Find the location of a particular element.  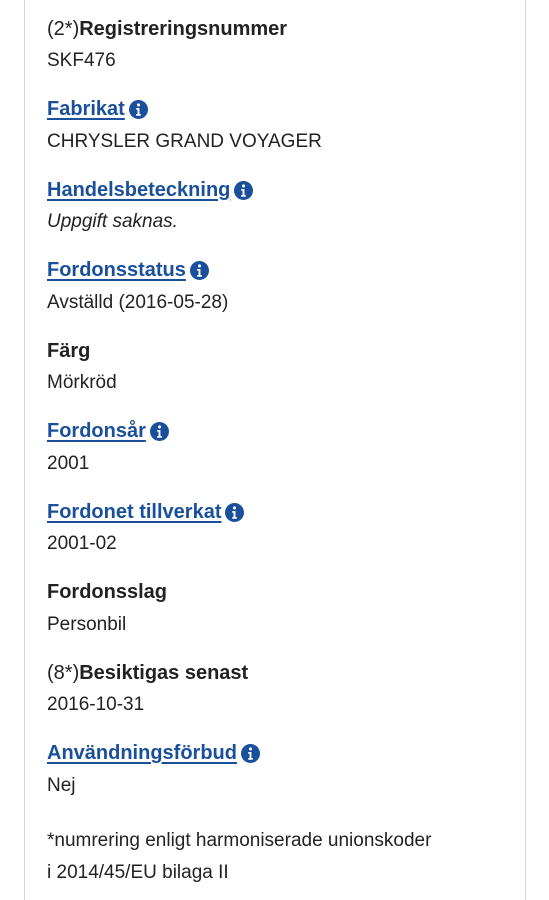

field-farg: Färg Mörkröd is located at coordinates (283, 374).